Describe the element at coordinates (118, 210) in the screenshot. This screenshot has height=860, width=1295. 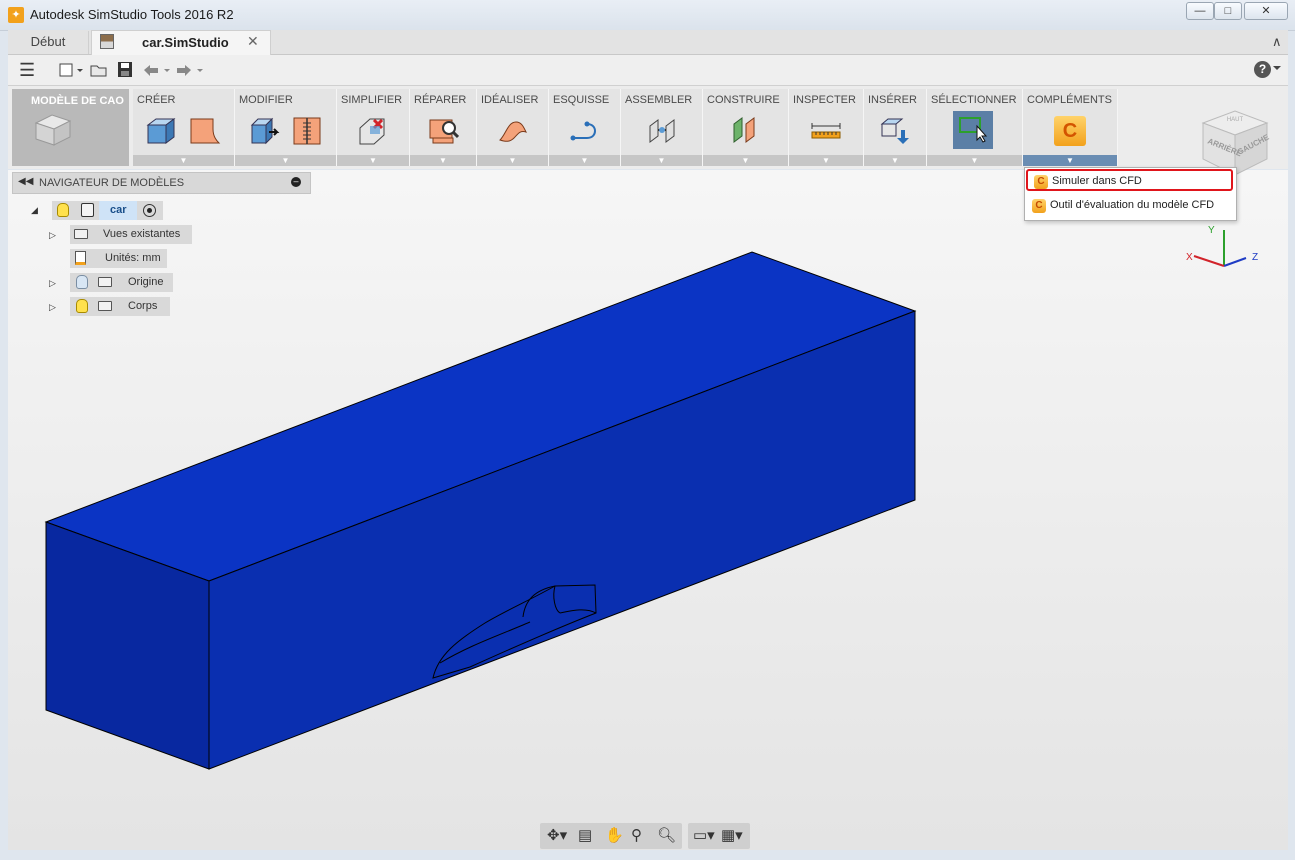
I see `root-label: car` at that location.